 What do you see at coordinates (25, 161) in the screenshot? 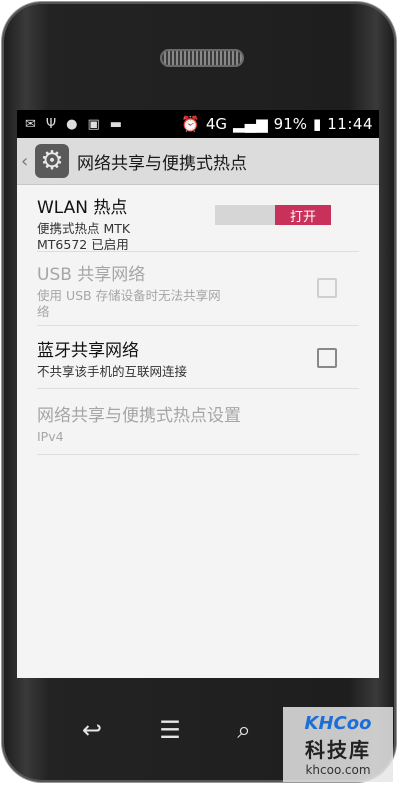
I see `back-chevron-icon: ‹` at bounding box center [25, 161].